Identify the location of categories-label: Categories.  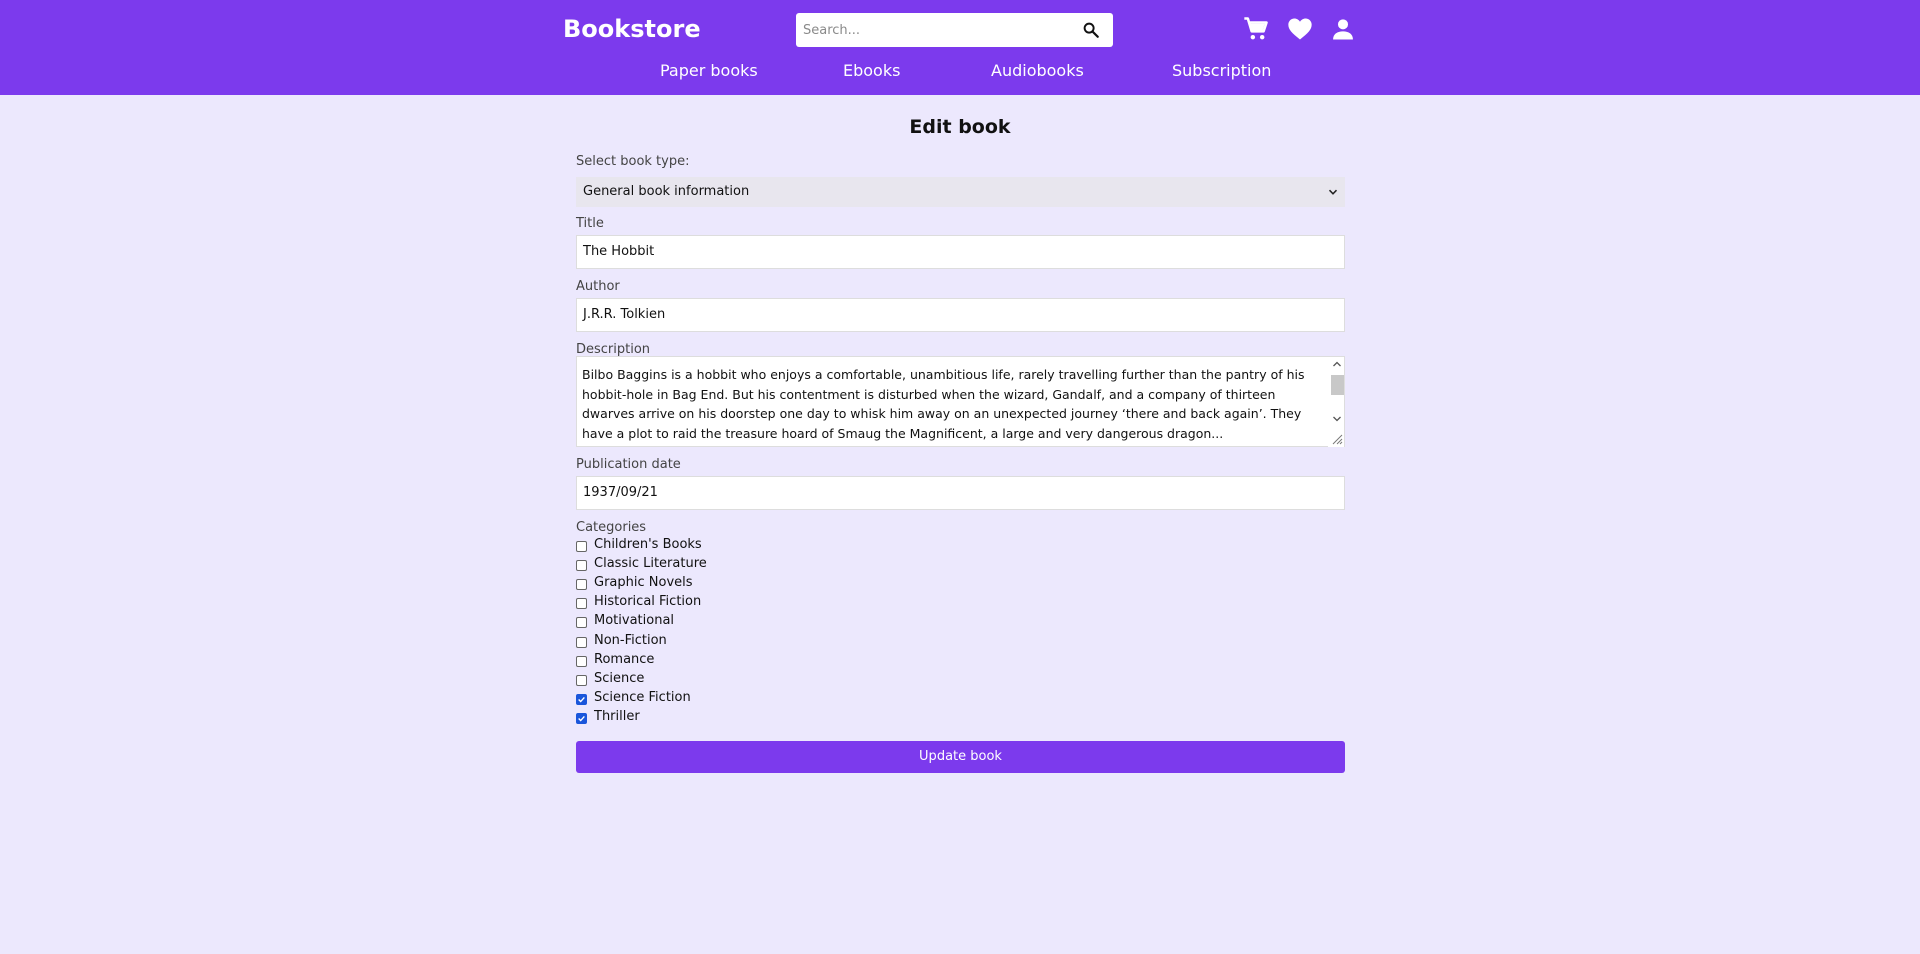
(611, 527).